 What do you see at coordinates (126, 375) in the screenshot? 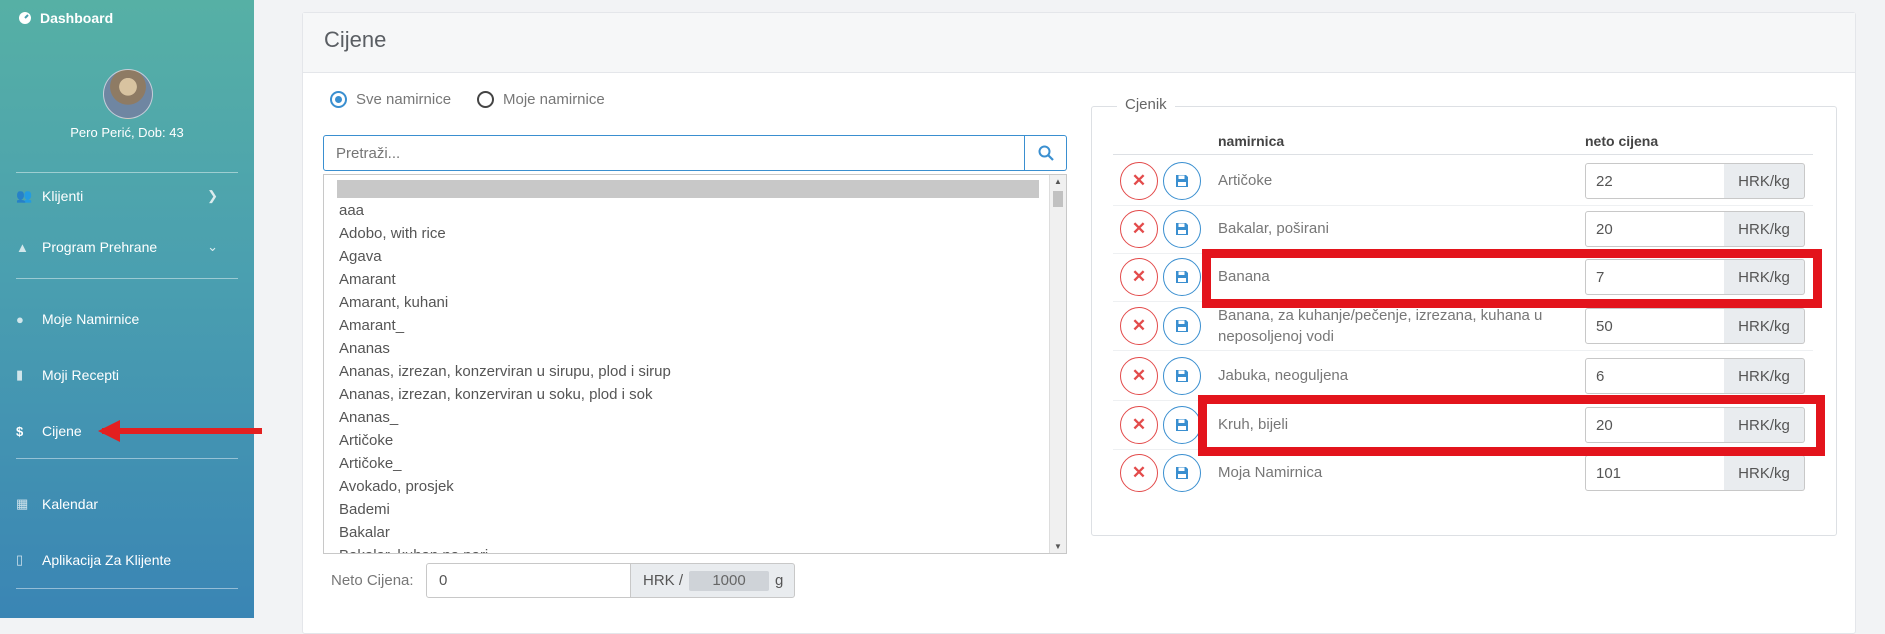
I see `sidebar-item-moji-recepti: ▮ Moji Recepti` at bounding box center [126, 375].